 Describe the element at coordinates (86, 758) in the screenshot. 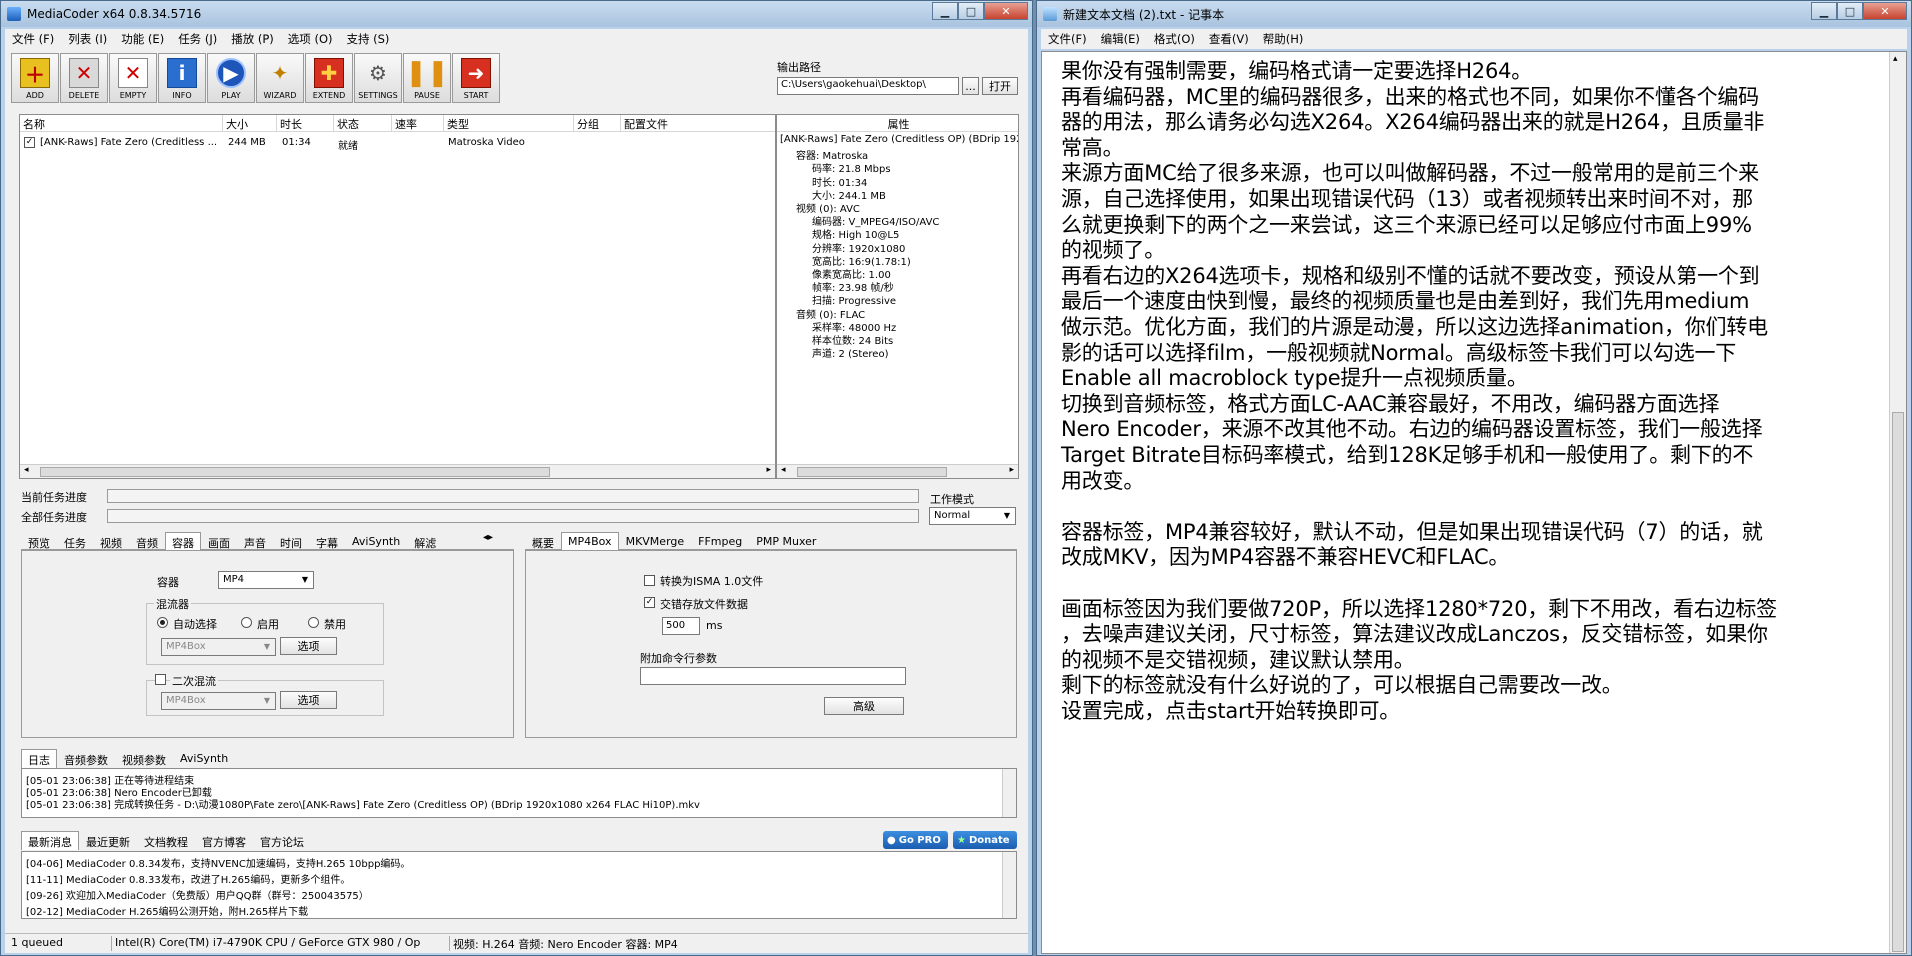

I see `tab-audio-params: 音频参数` at that location.